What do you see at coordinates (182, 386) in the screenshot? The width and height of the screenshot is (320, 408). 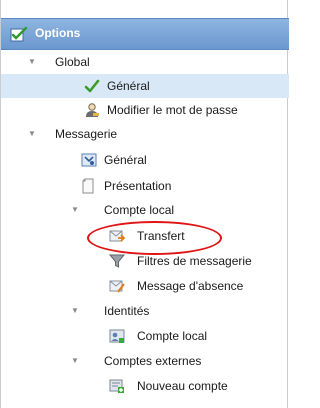 I see `tree-label-nouveau-compte: Nouveau compte` at bounding box center [182, 386].